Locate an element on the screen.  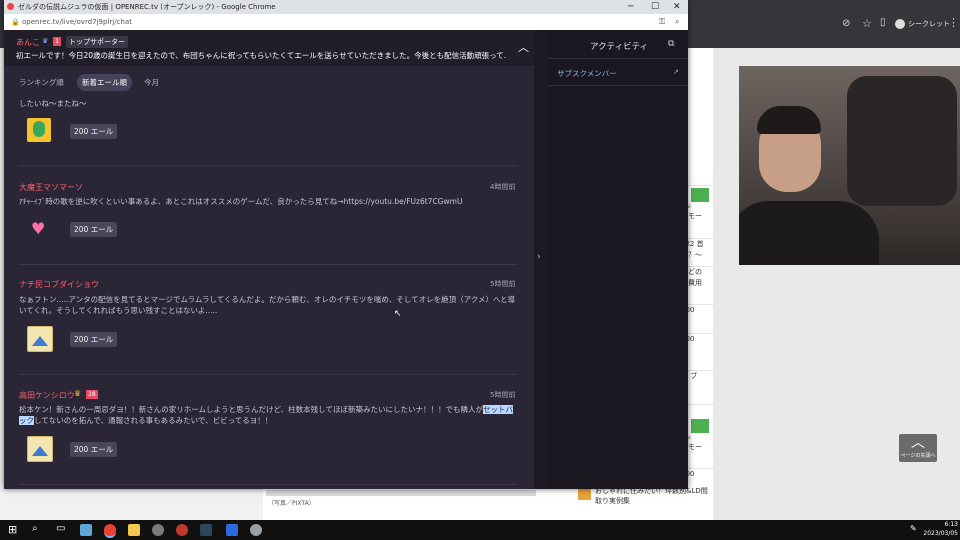
bookmark-star-icon: ☆ is located at coordinates (867, 23).